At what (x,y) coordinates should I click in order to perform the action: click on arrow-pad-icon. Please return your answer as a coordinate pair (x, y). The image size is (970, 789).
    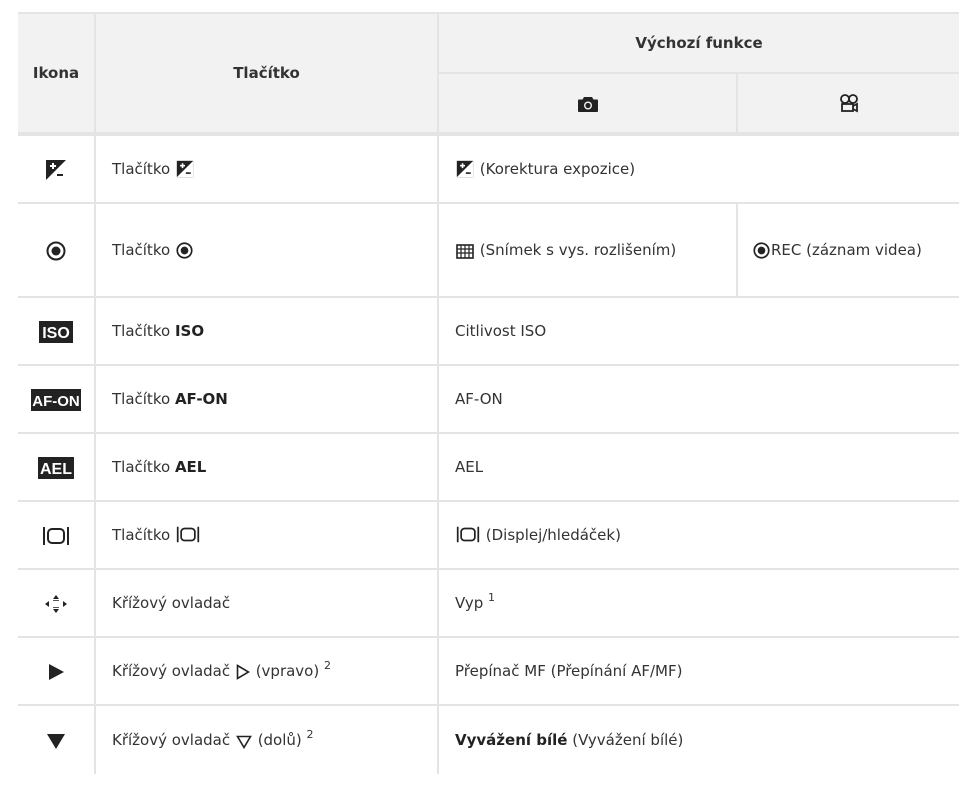
    Looking at the image, I should click on (56, 603).